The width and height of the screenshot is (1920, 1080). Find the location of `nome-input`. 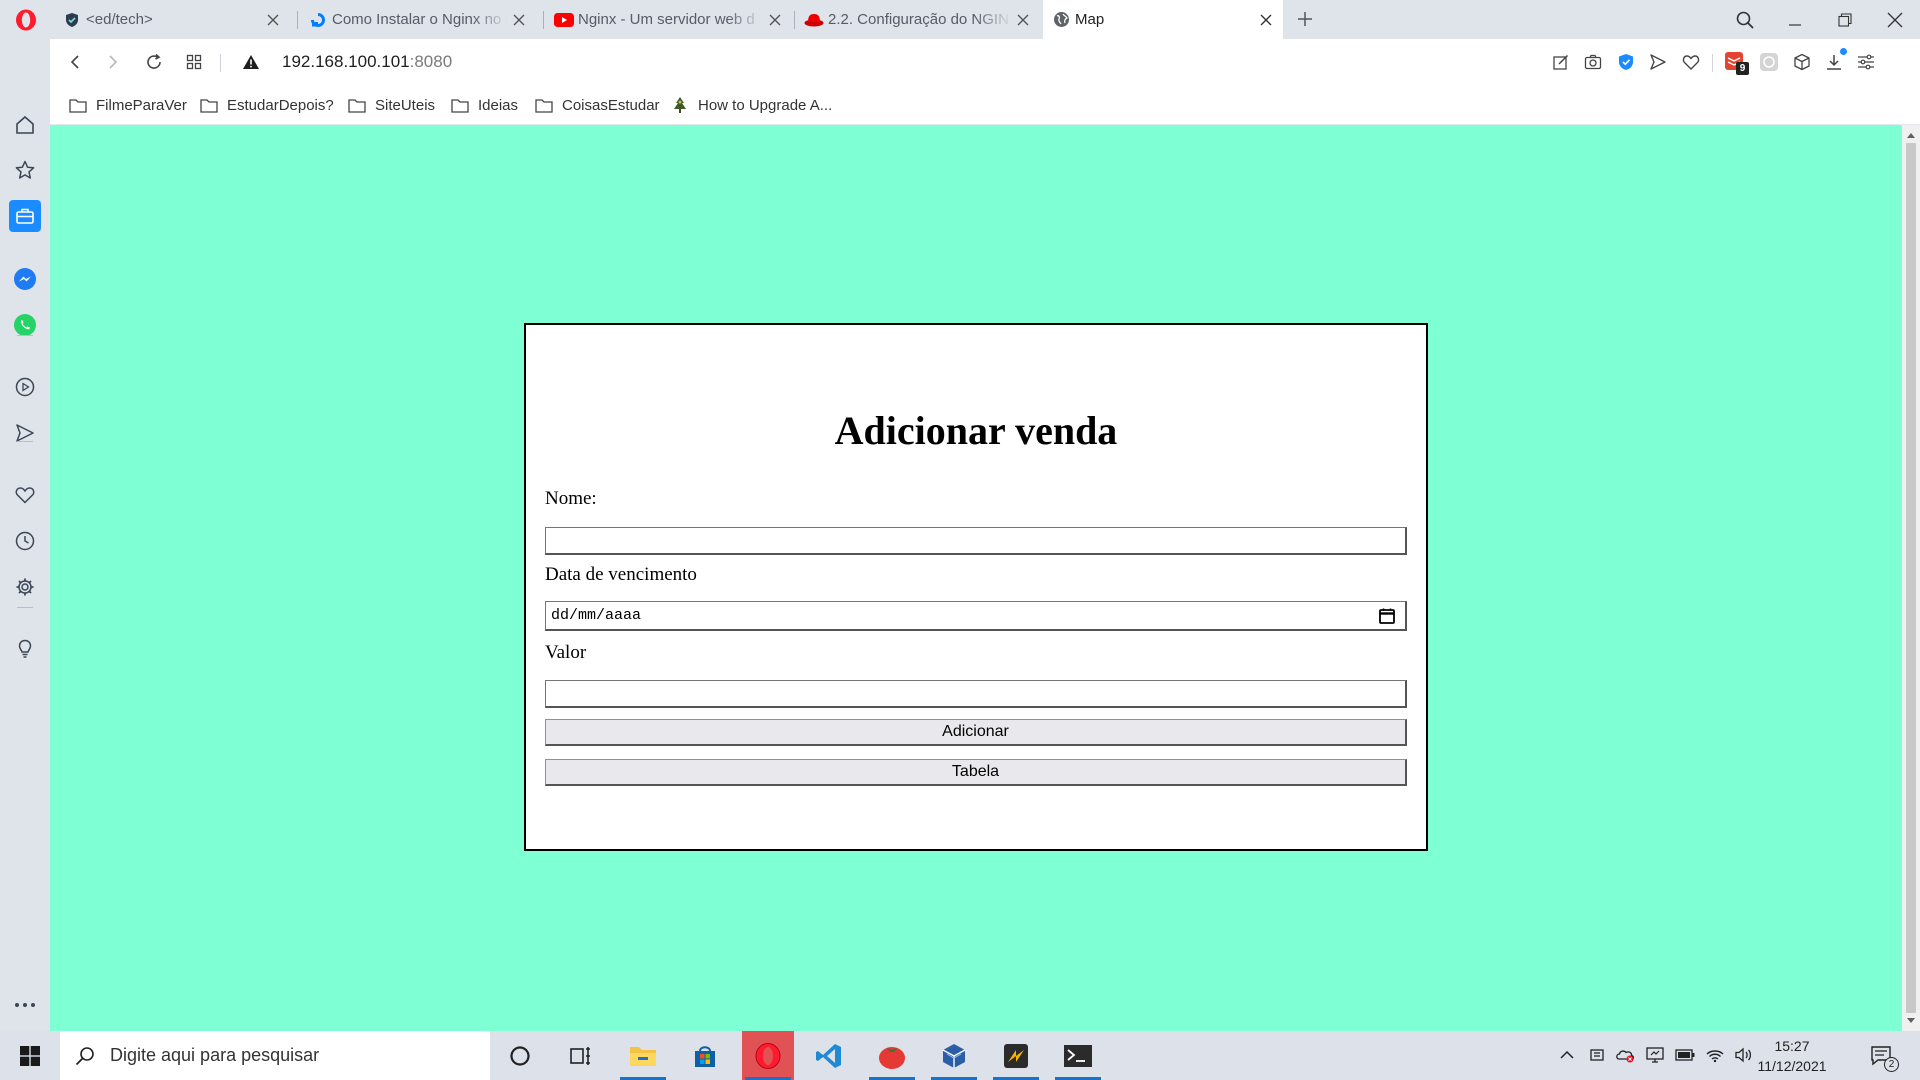

nome-input is located at coordinates (976, 541).